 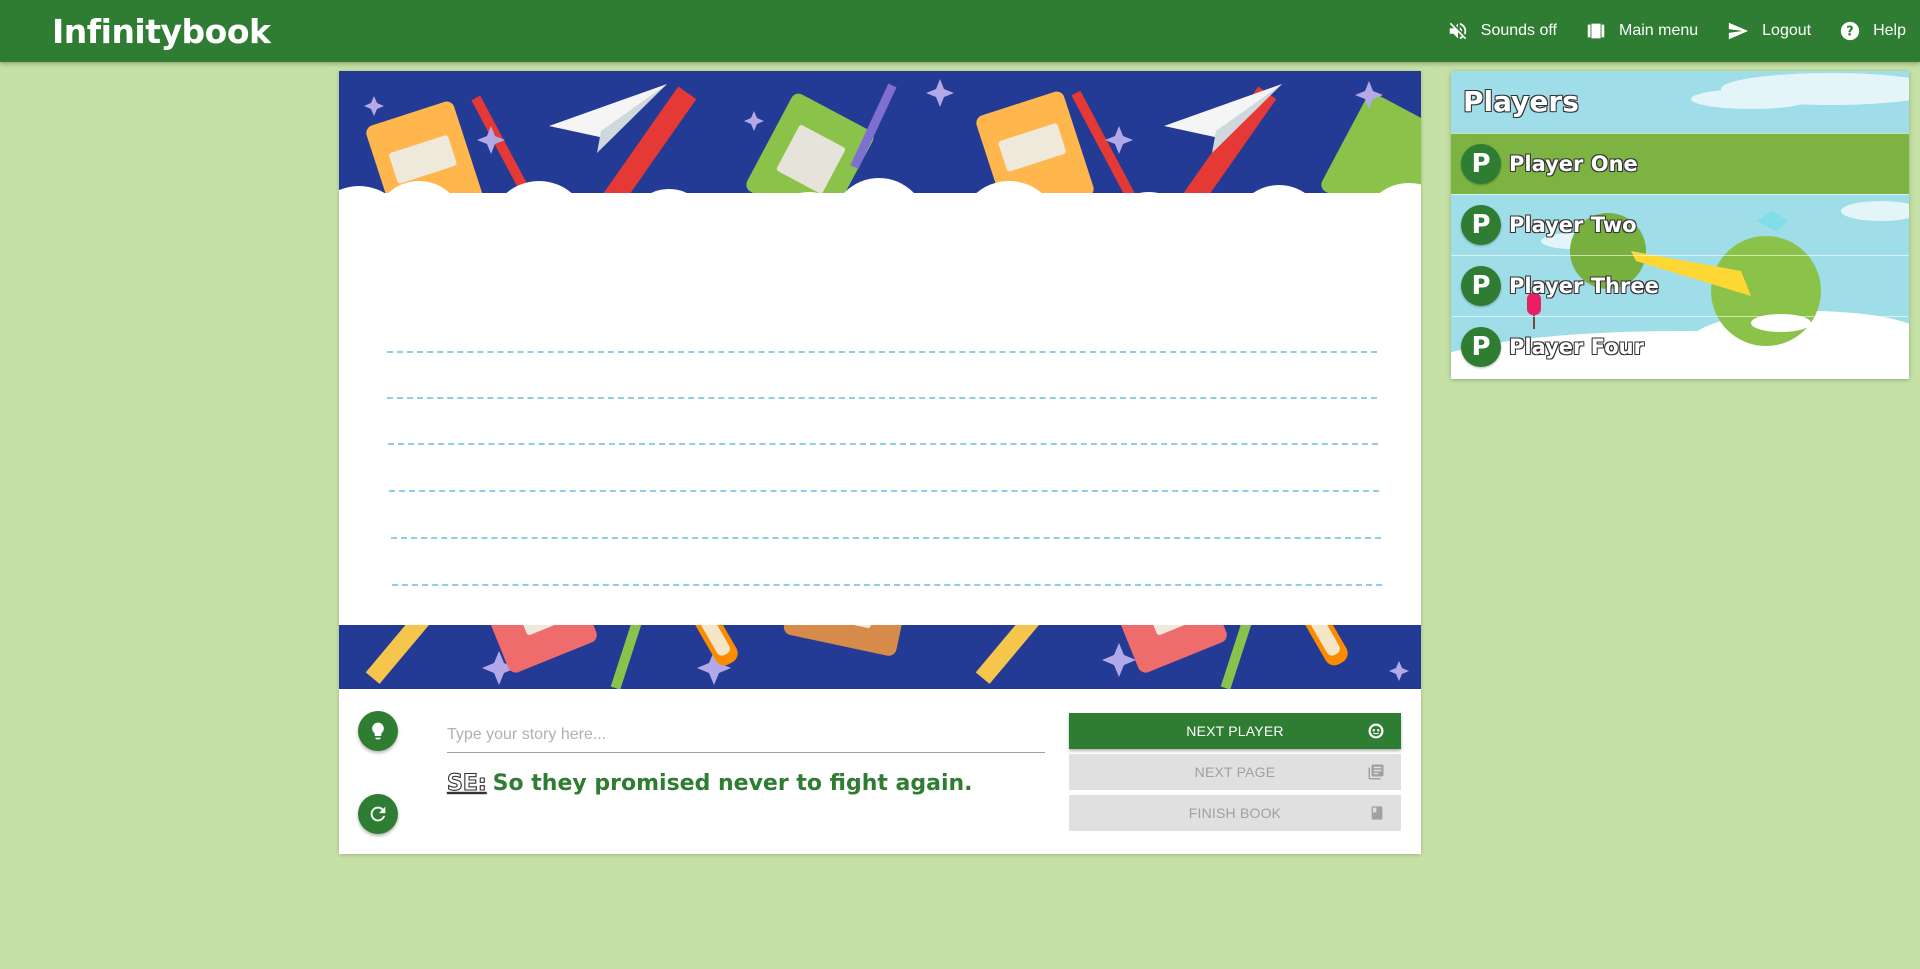 What do you see at coordinates (1680, 346) in the screenshot?
I see `player-row: P Player Four` at bounding box center [1680, 346].